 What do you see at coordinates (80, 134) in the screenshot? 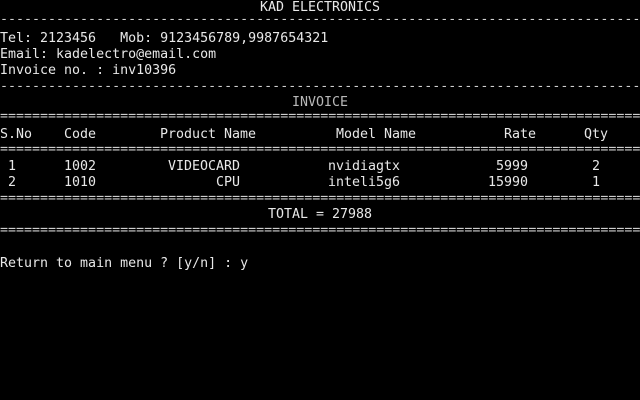
I see `header-code: Code` at bounding box center [80, 134].